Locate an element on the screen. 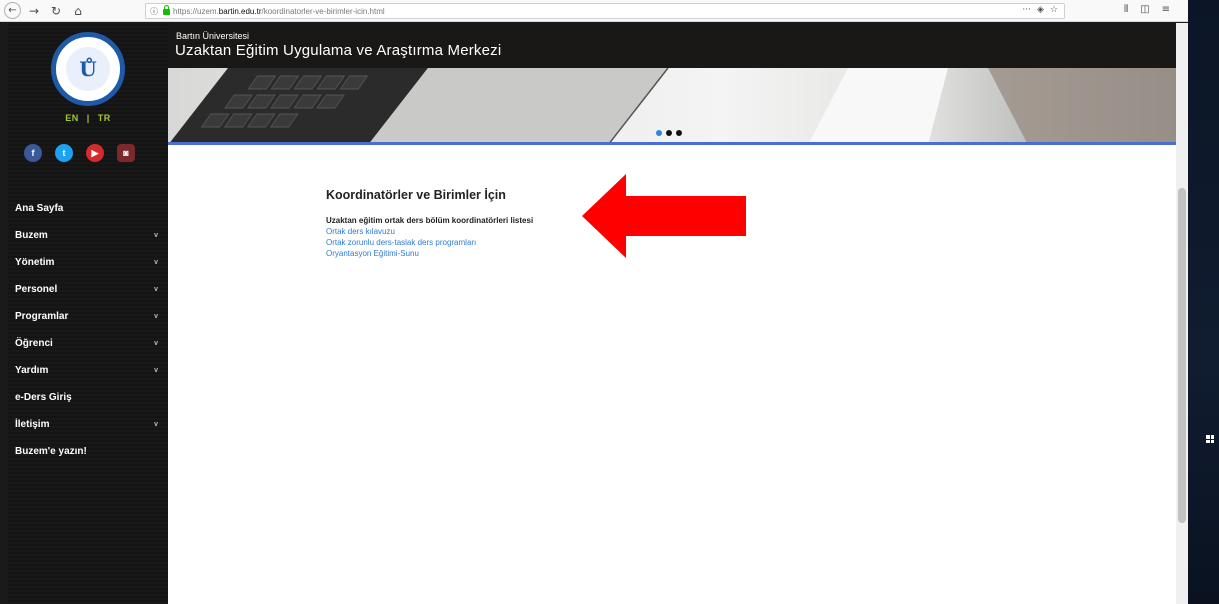 The image size is (1219, 604). menu-item-programlar: Programlar v is located at coordinates (88, 316).